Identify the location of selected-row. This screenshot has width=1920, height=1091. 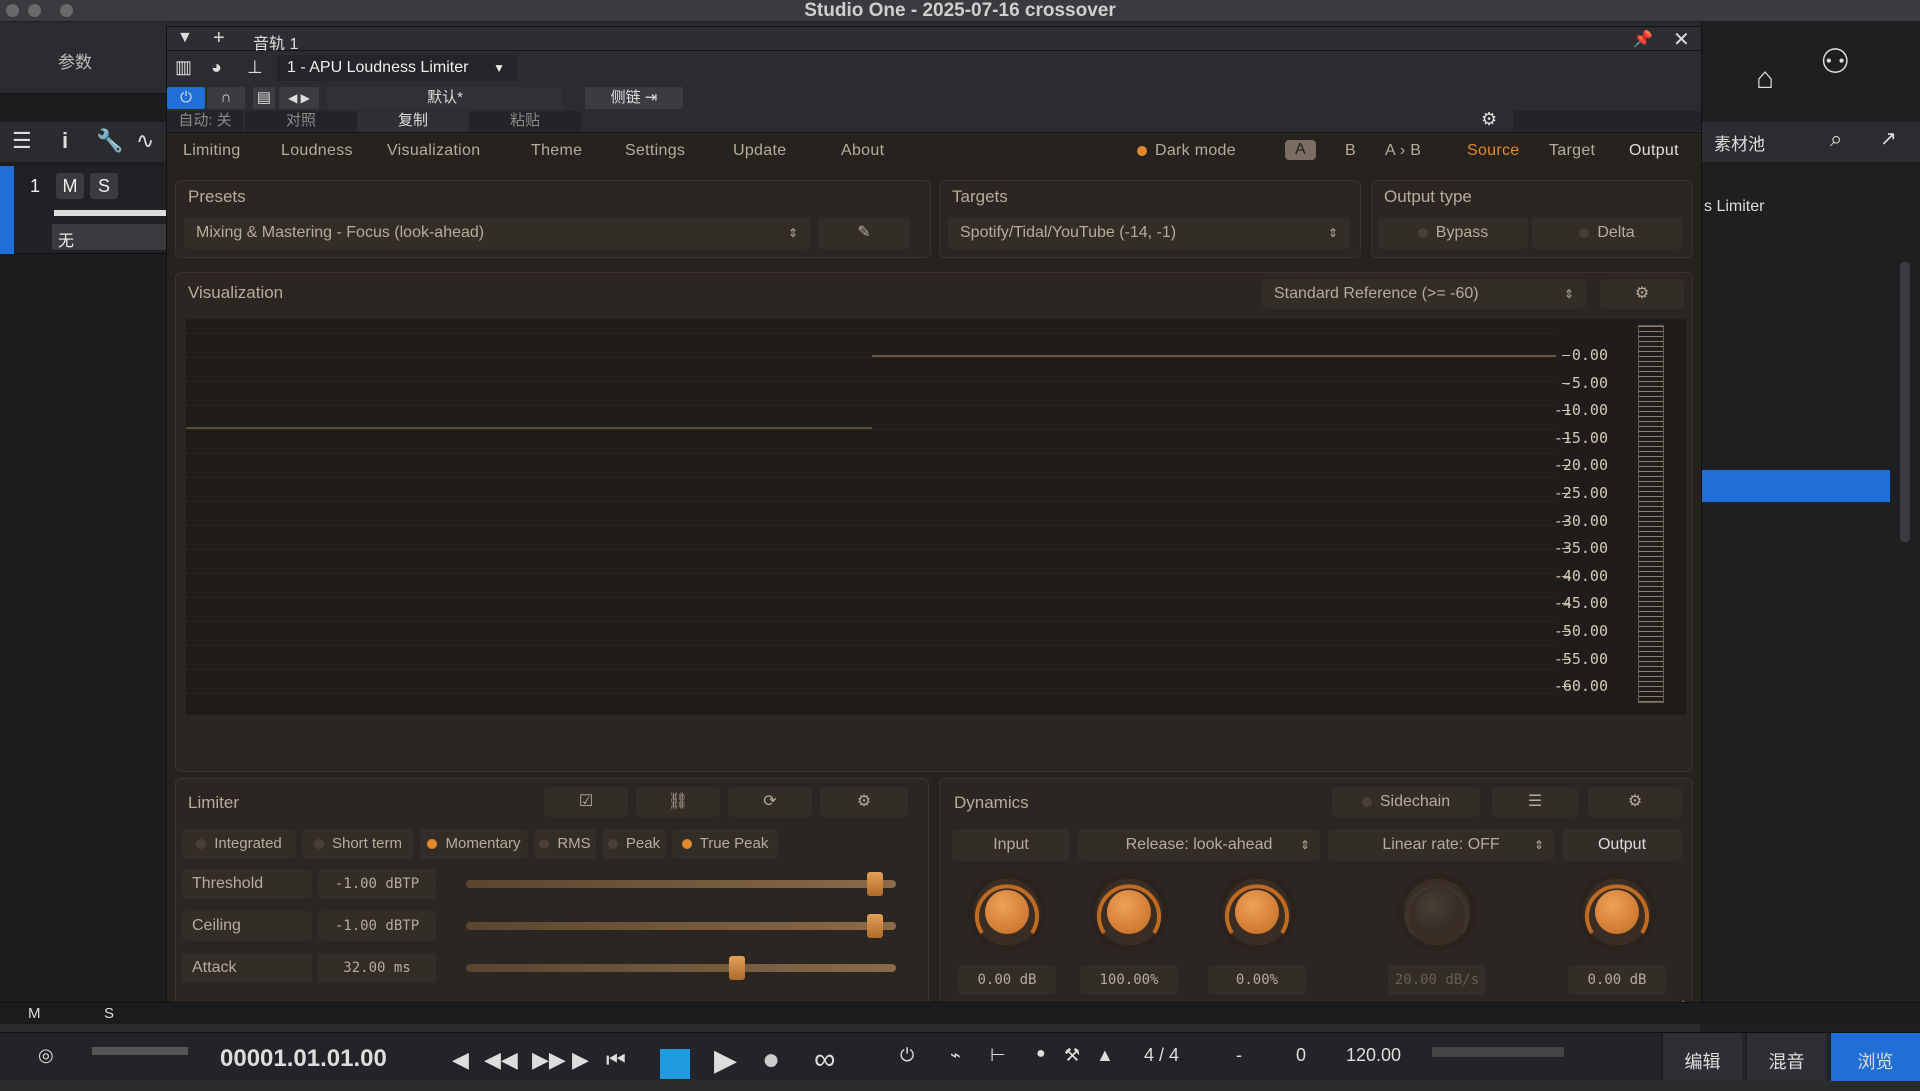
(1795, 486).